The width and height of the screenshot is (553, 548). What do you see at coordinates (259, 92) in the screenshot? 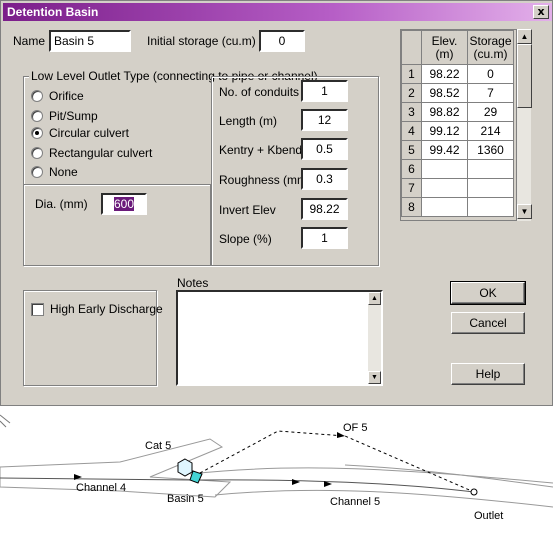
I see `conduits-label: No. of conduits` at bounding box center [259, 92].